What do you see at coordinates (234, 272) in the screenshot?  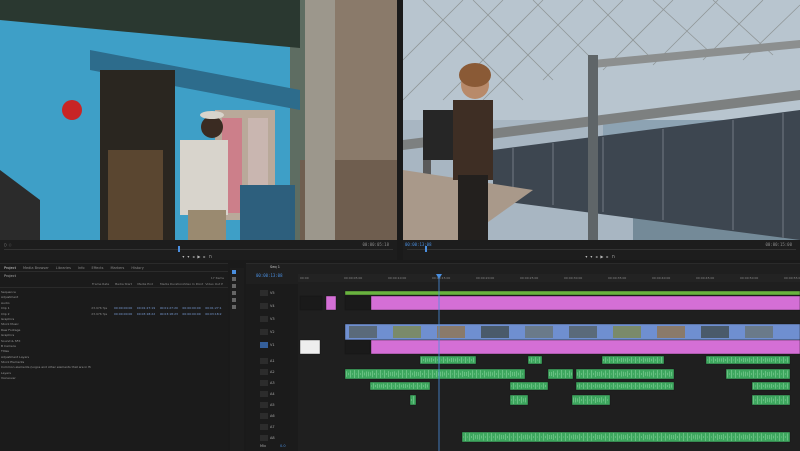 I see `selection-tool-icon` at bounding box center [234, 272].